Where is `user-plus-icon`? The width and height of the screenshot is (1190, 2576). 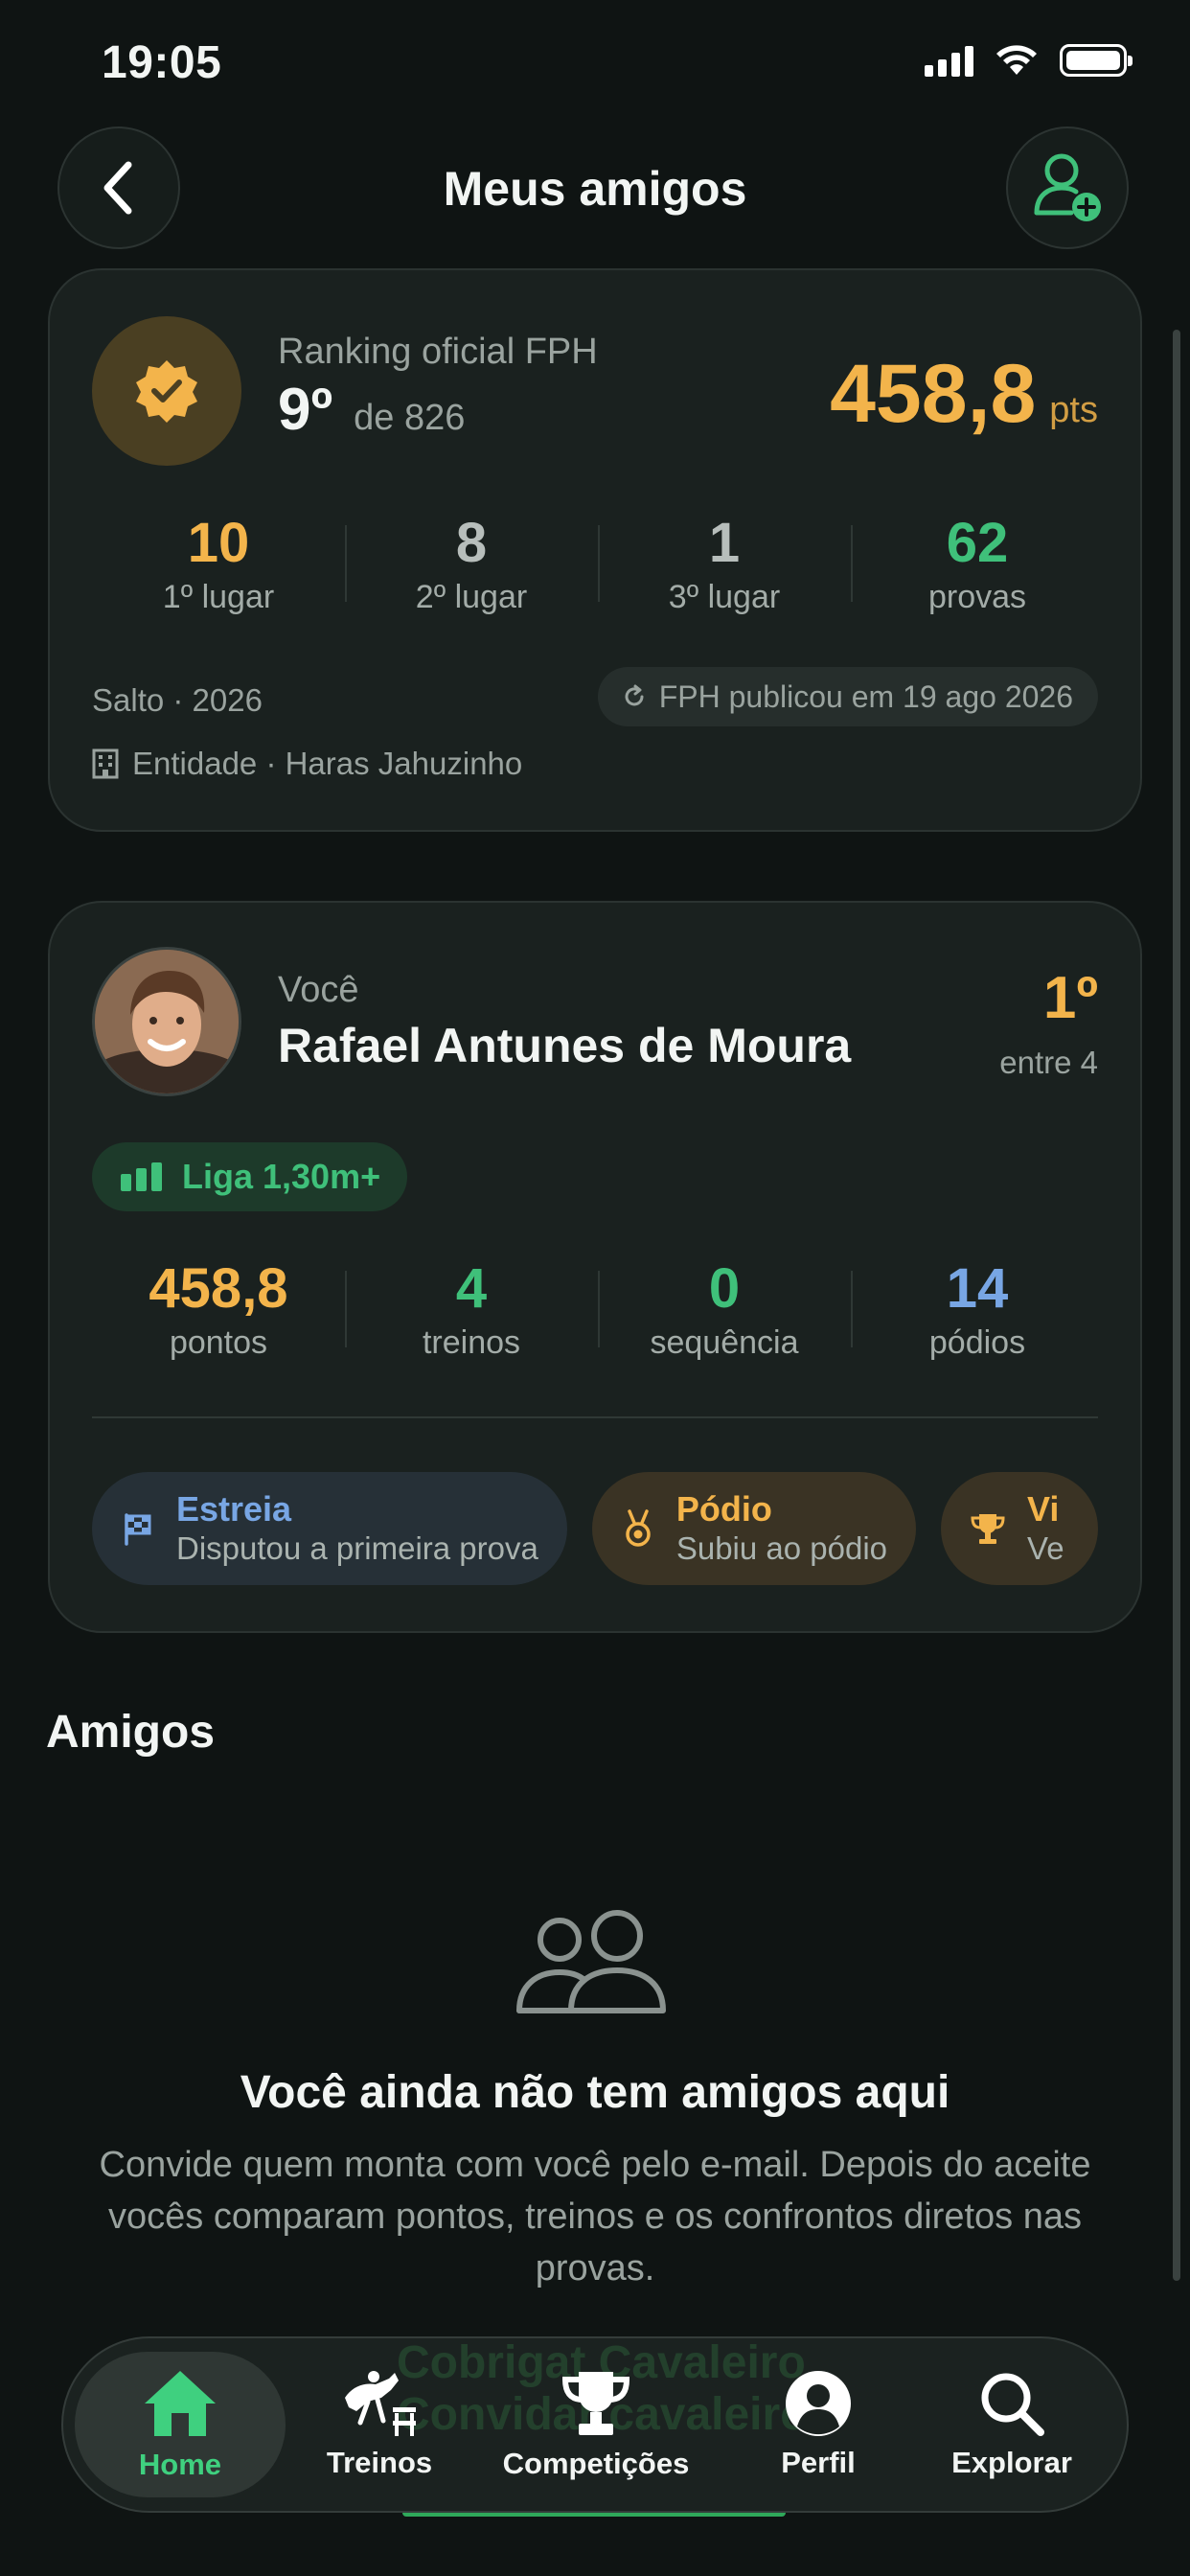 user-plus-icon is located at coordinates (1068, 187).